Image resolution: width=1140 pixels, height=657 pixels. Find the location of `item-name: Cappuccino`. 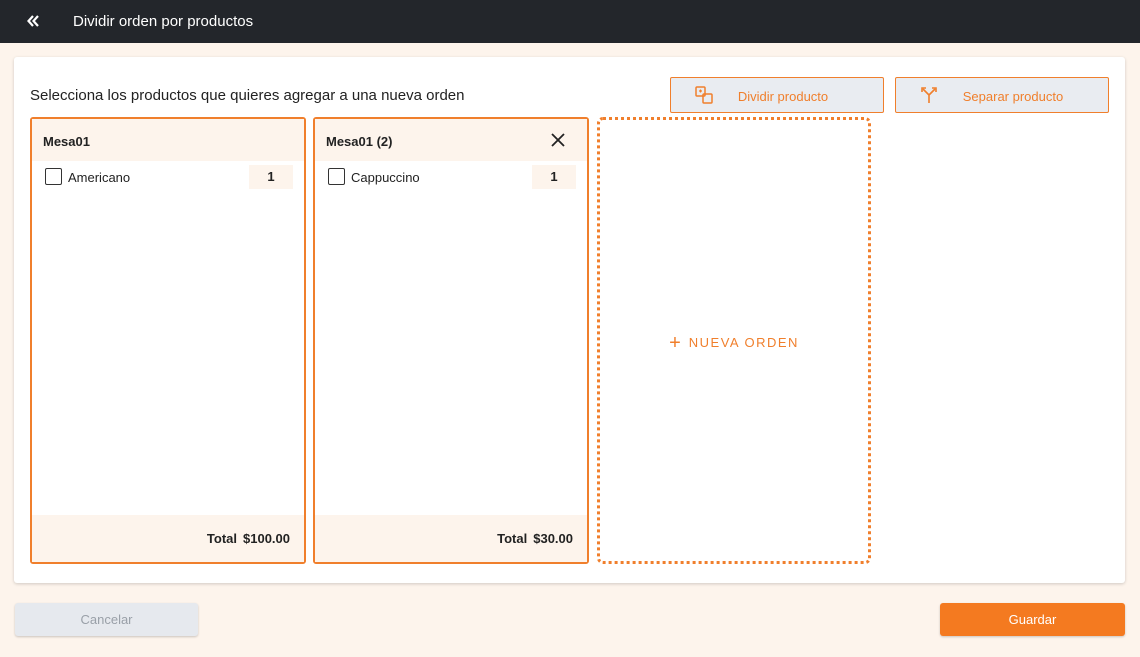

item-name: Cappuccino is located at coordinates (385, 177).